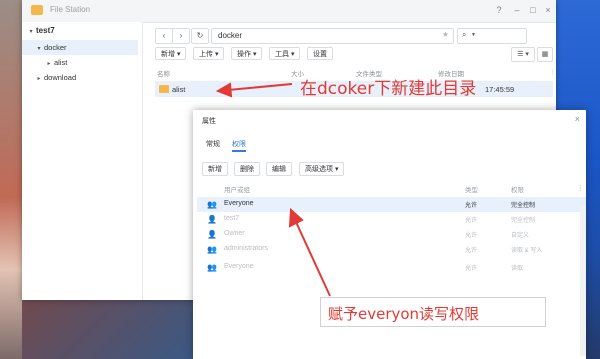  What do you see at coordinates (171, 53) in the screenshot?
I see `create-button: 新增 ▾` at bounding box center [171, 53].